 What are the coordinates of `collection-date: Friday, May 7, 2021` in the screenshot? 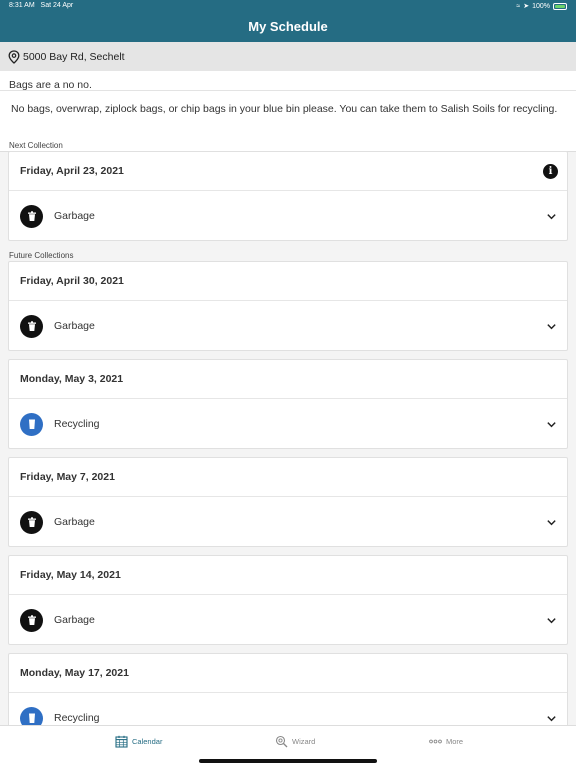 It's located at (288, 477).